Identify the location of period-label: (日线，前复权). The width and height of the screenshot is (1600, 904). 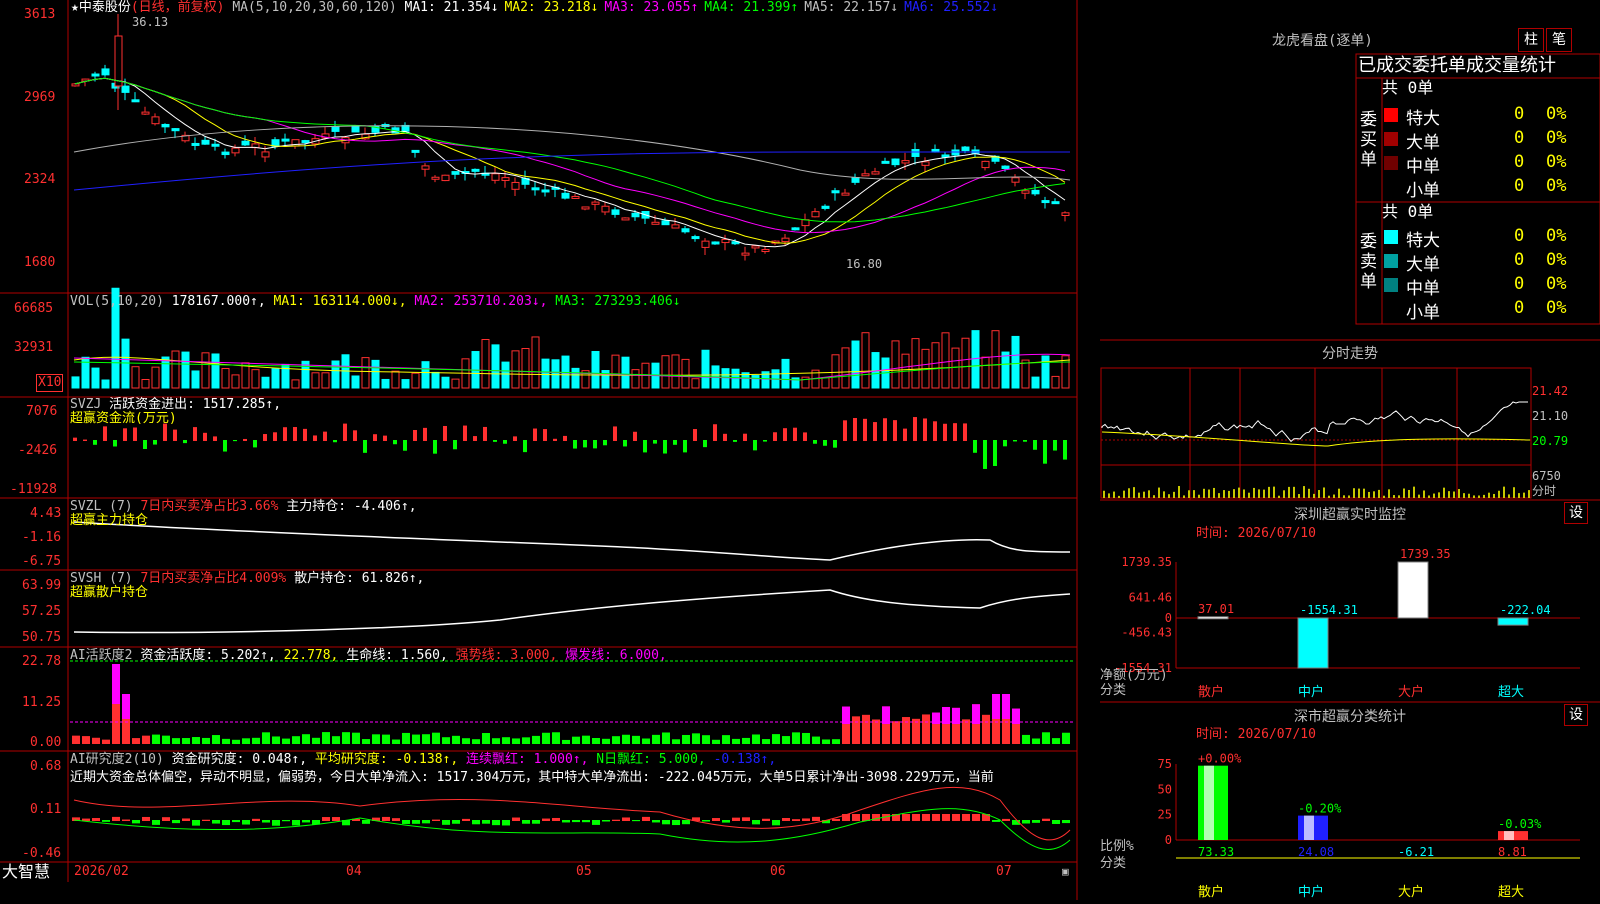
(178, 7).